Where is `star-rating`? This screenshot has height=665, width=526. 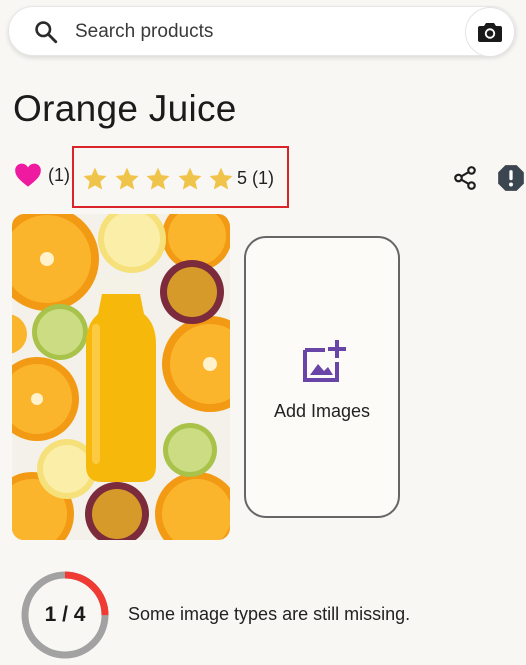
star-rating is located at coordinates (161, 179).